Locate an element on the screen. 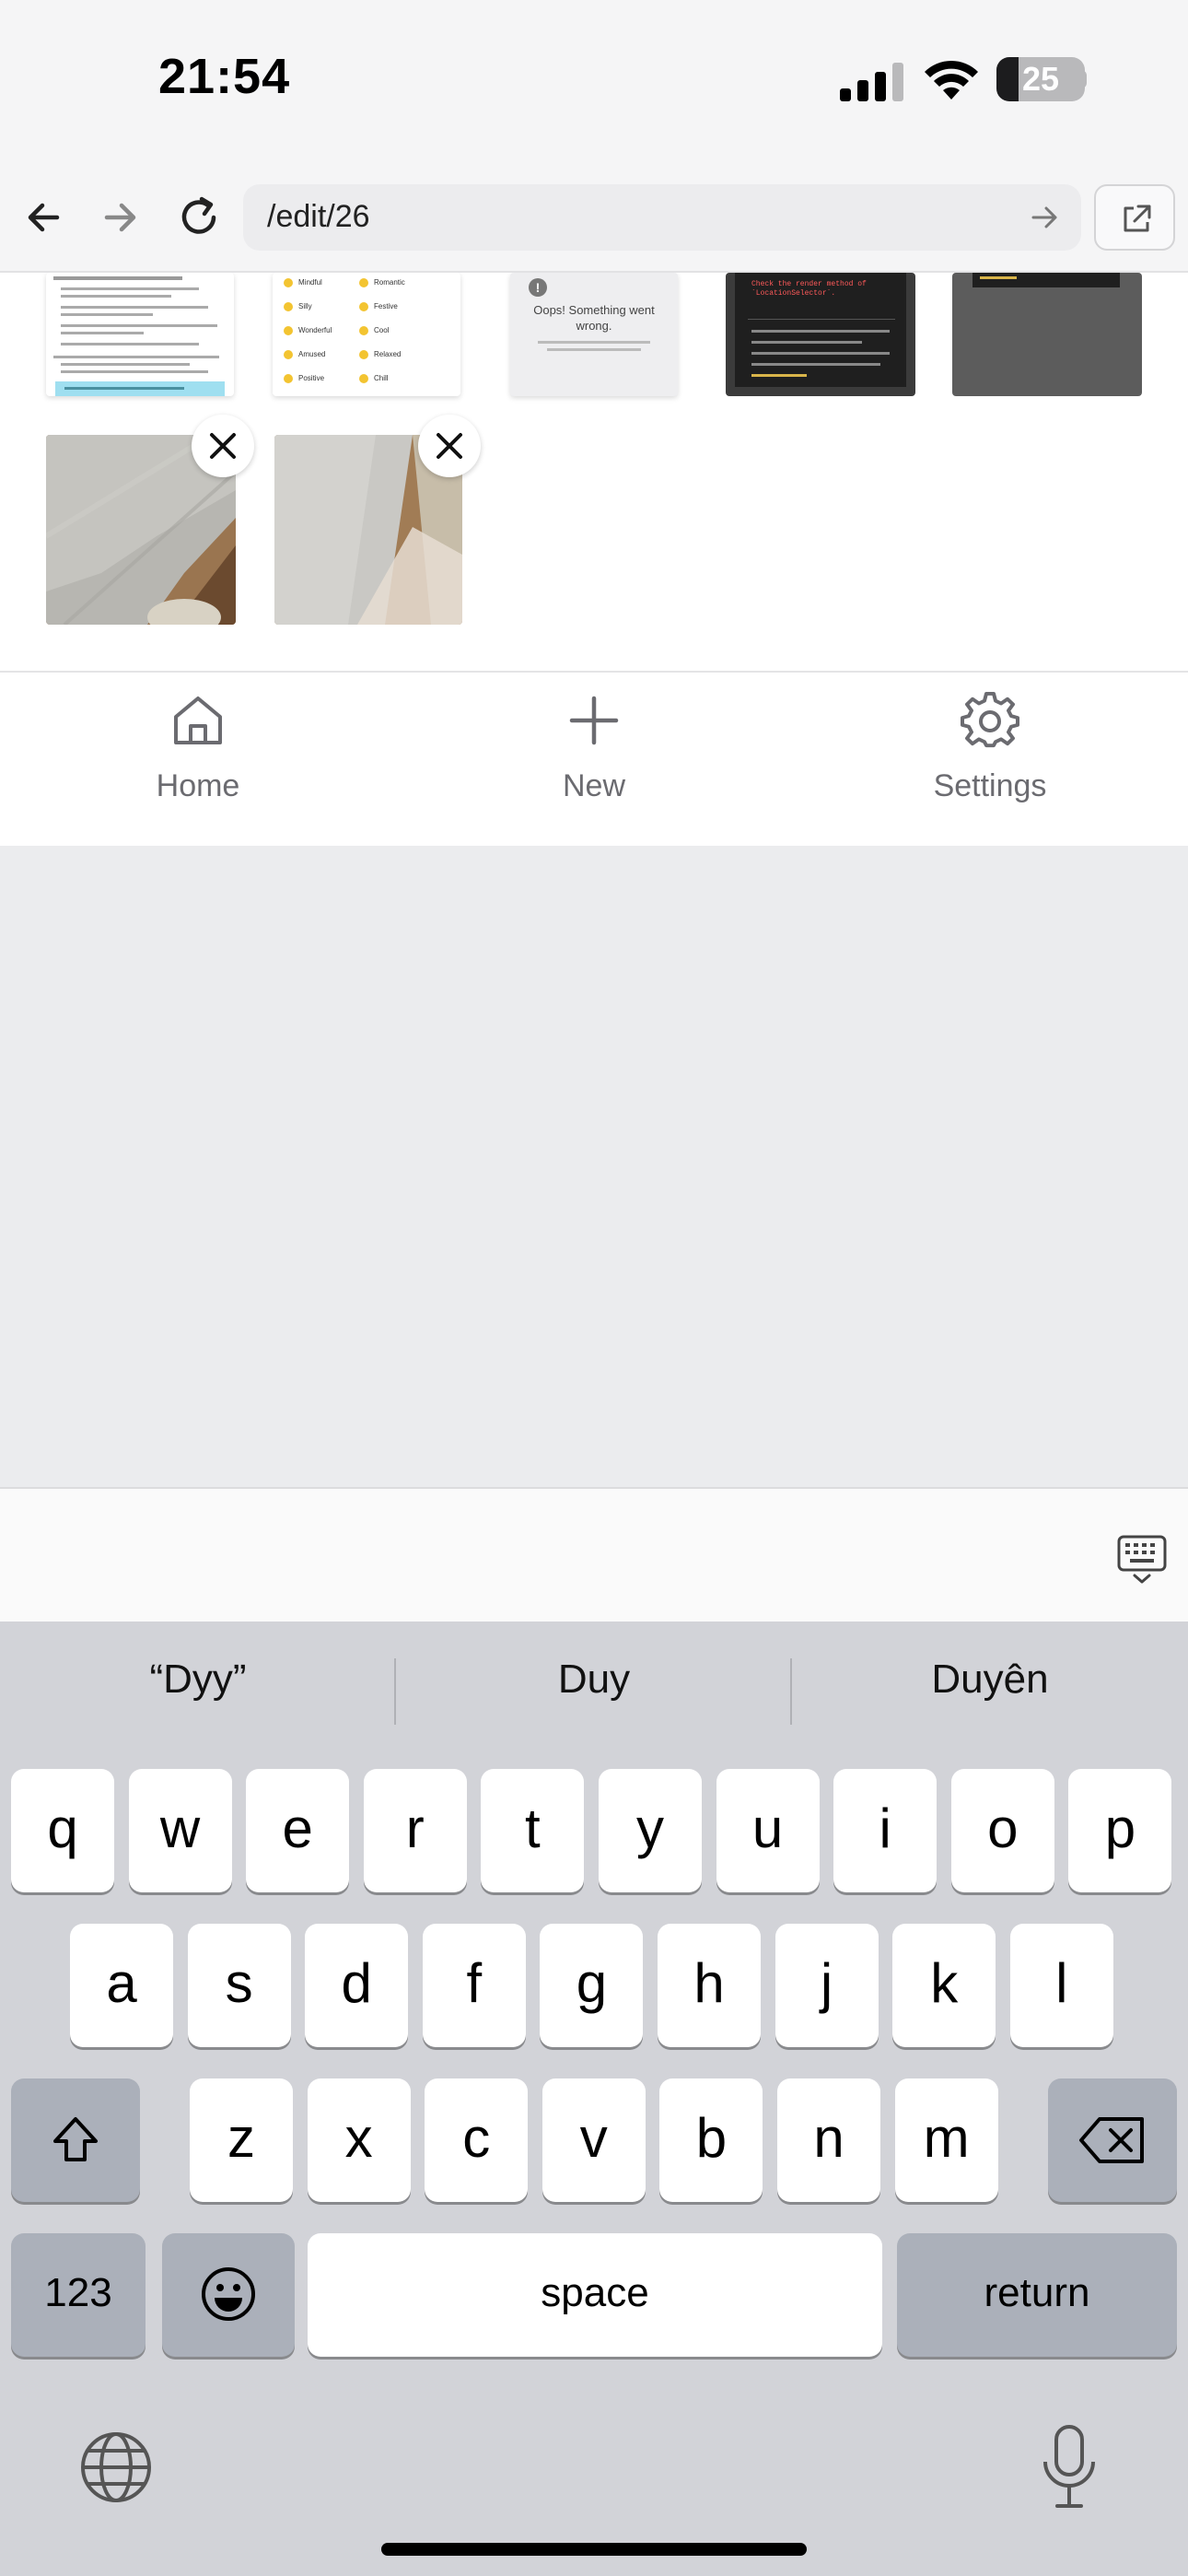 Image resolution: width=1188 pixels, height=2576 pixels. browser-toolbar: /edit/26 is located at coordinates (594, 219).